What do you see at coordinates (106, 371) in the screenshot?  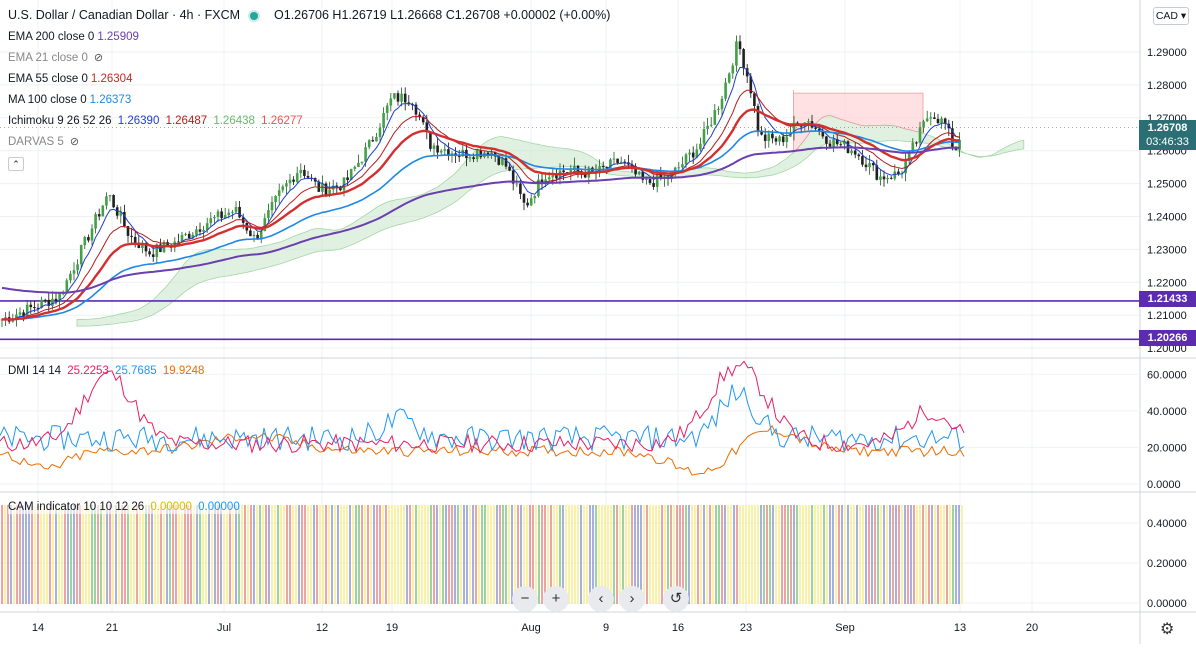 I see `dmi-legend: DMI 14 14 25.2253 25.7685 19.9248` at bounding box center [106, 371].